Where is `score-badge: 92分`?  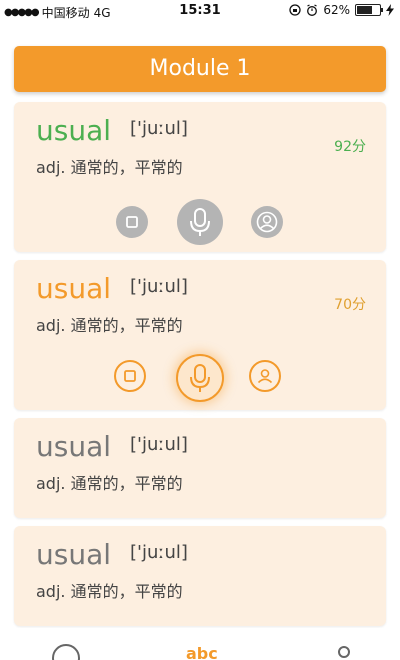
score-badge: 92分 is located at coordinates (350, 147).